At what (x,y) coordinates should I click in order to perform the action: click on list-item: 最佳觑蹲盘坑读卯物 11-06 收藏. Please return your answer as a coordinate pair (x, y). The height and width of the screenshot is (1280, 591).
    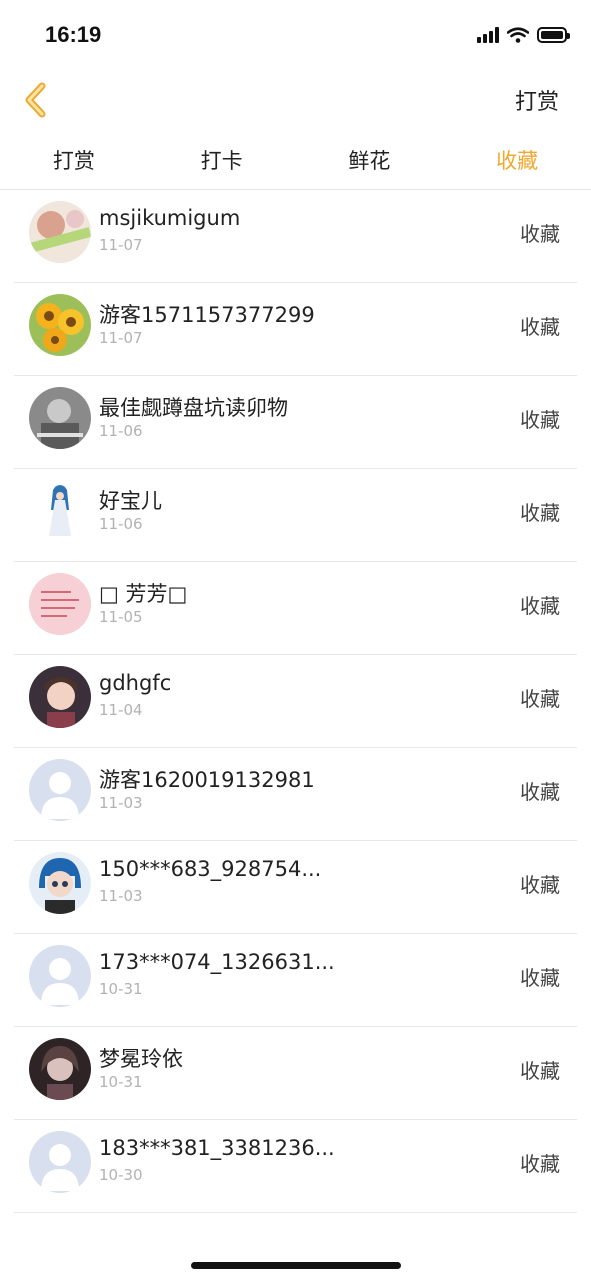
    Looking at the image, I should click on (295, 422).